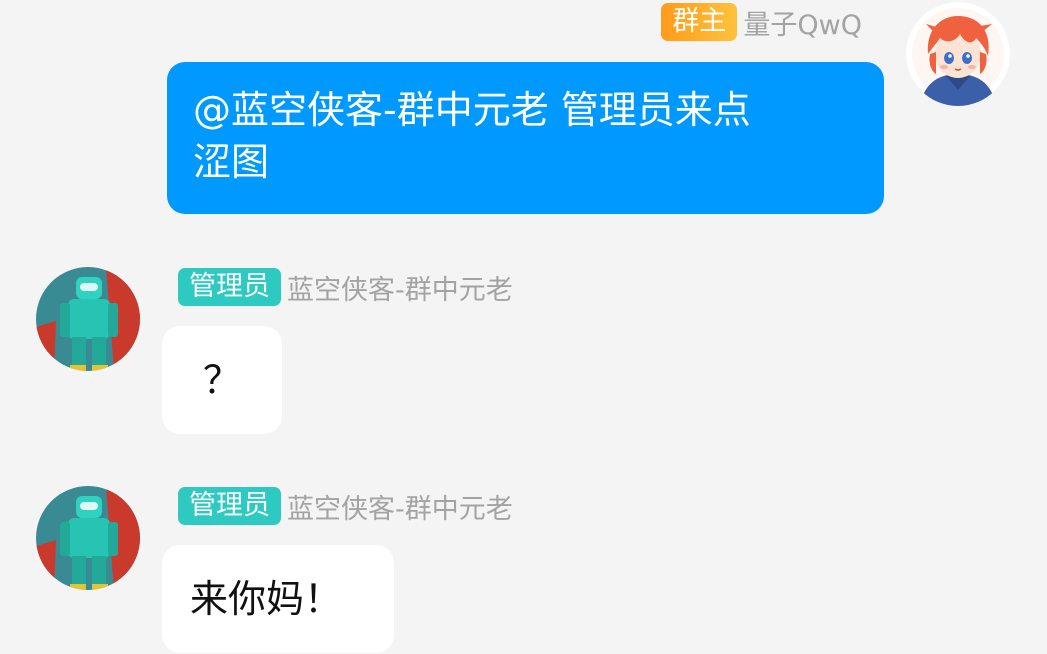 Image resolution: width=1047 pixels, height=654 pixels. I want to click on anime-character-avatar-icon, so click(958, 54).